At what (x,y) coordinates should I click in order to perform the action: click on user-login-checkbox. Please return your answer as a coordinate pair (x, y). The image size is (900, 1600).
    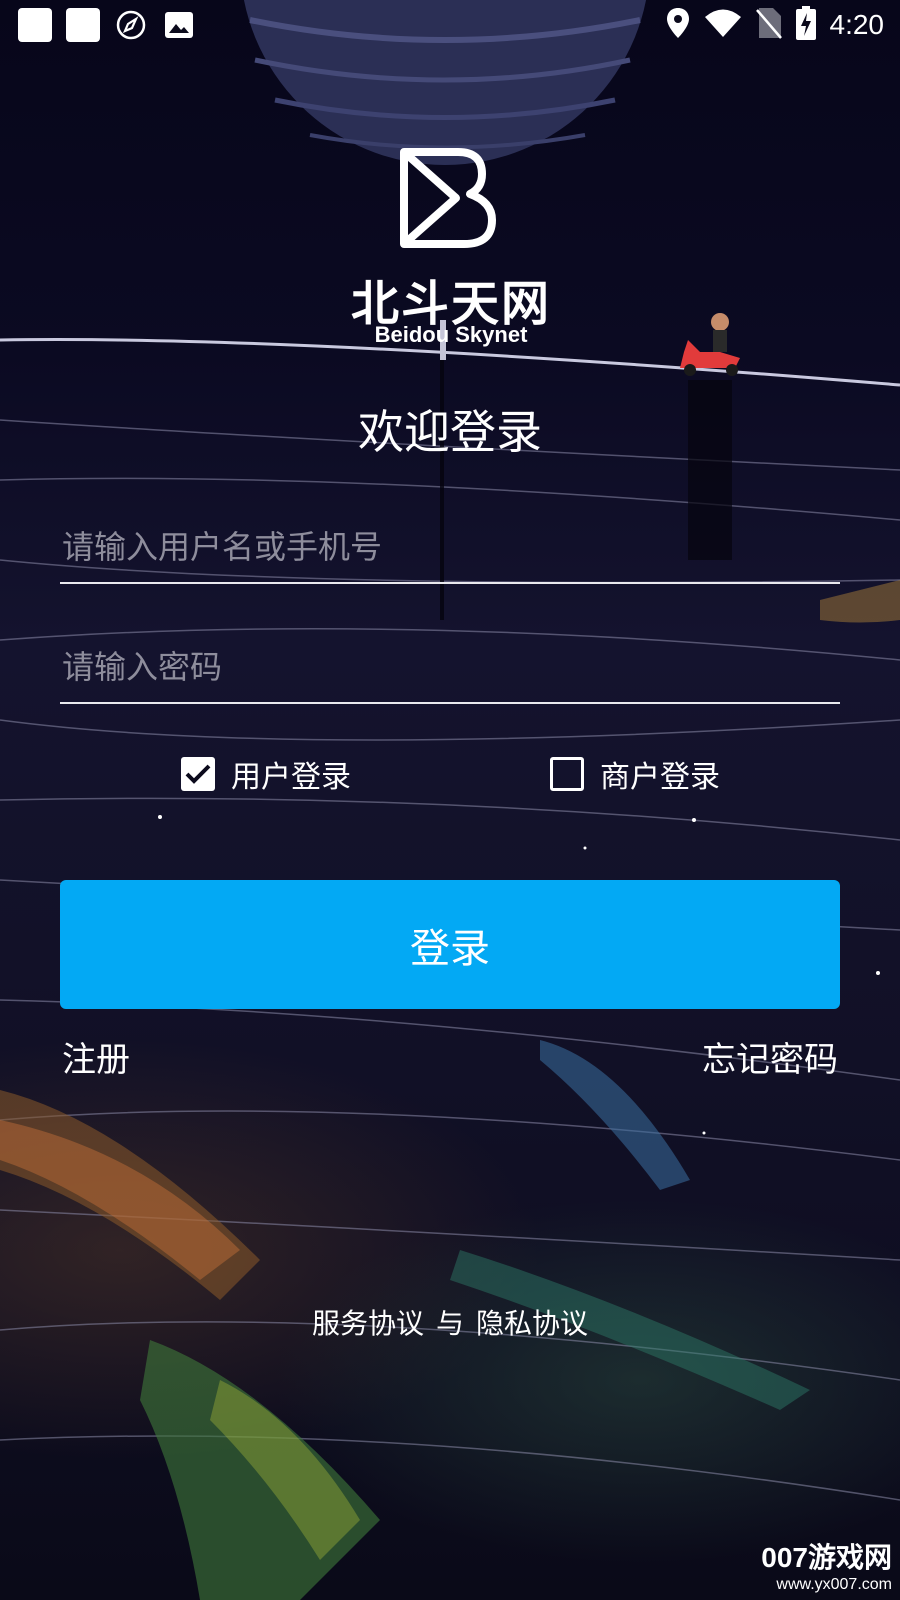
    Looking at the image, I should click on (198, 774).